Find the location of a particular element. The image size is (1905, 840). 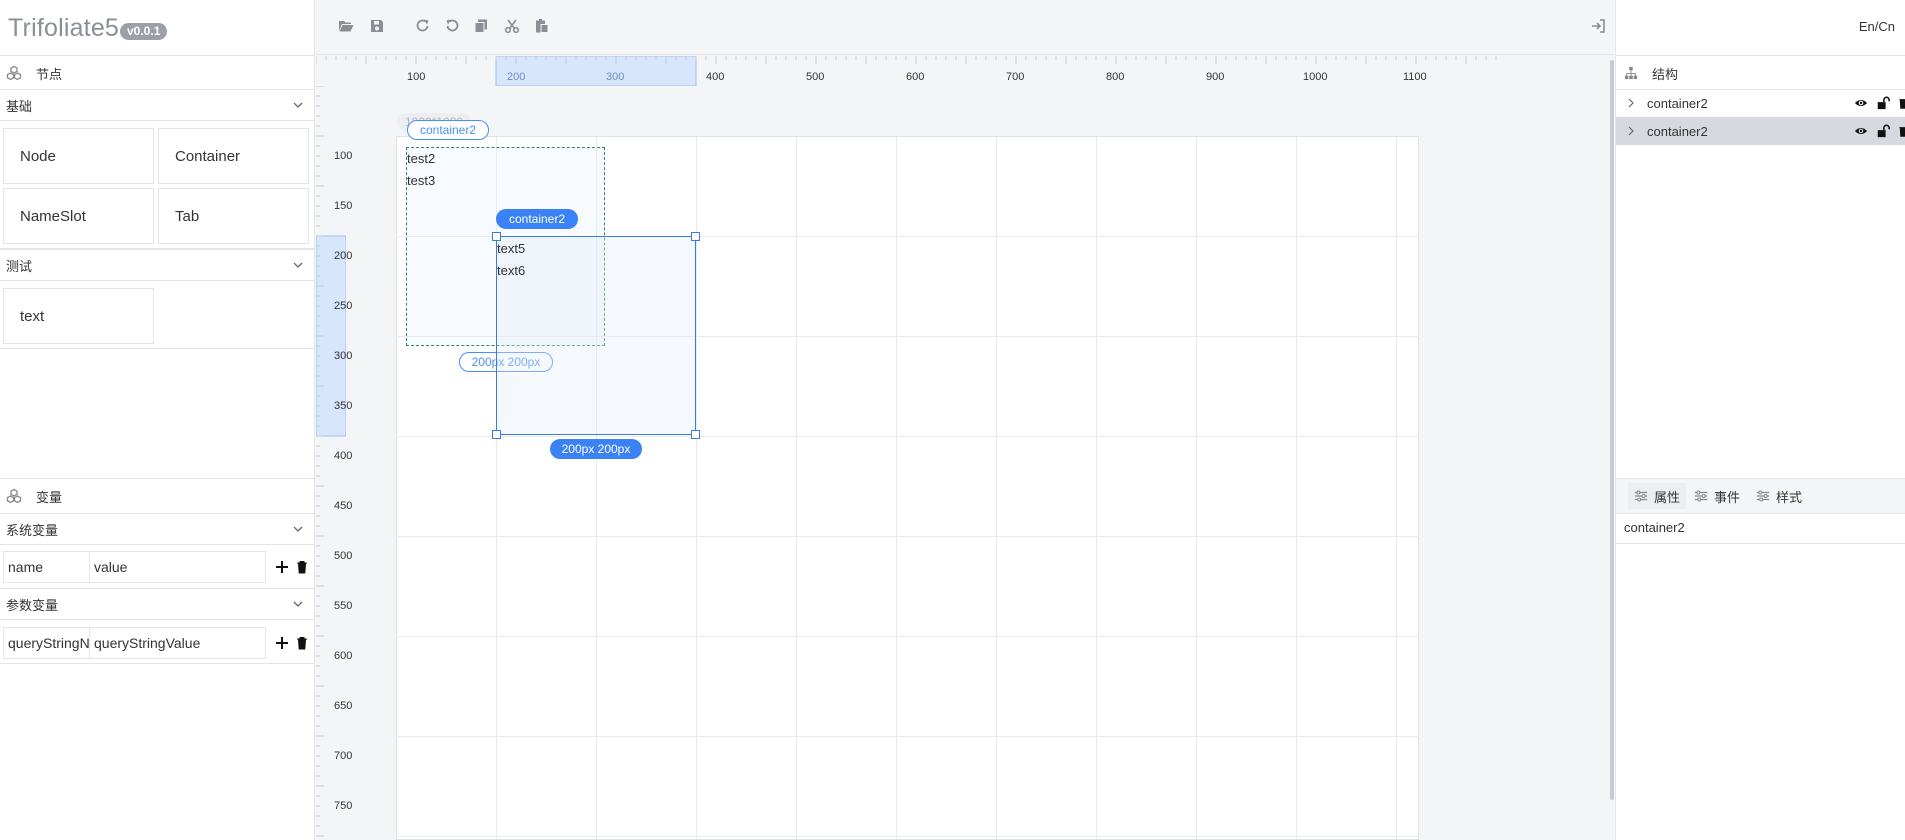

copy-icon is located at coordinates (481, 26).